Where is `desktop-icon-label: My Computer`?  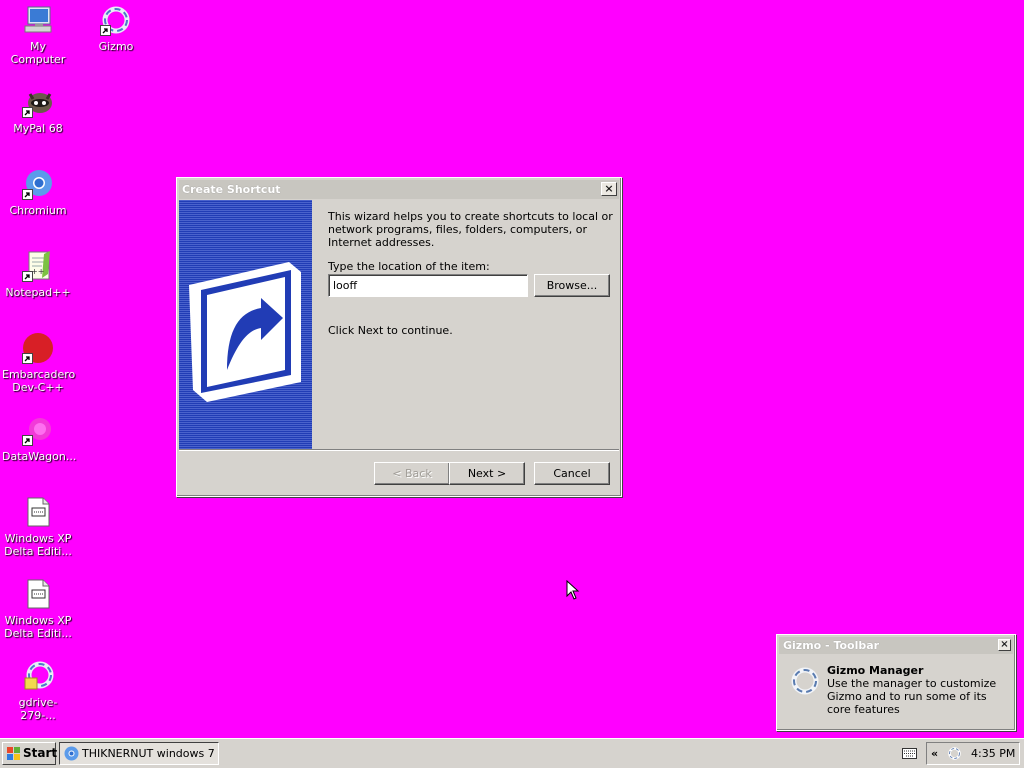 desktop-icon-label: My Computer is located at coordinates (38, 53).